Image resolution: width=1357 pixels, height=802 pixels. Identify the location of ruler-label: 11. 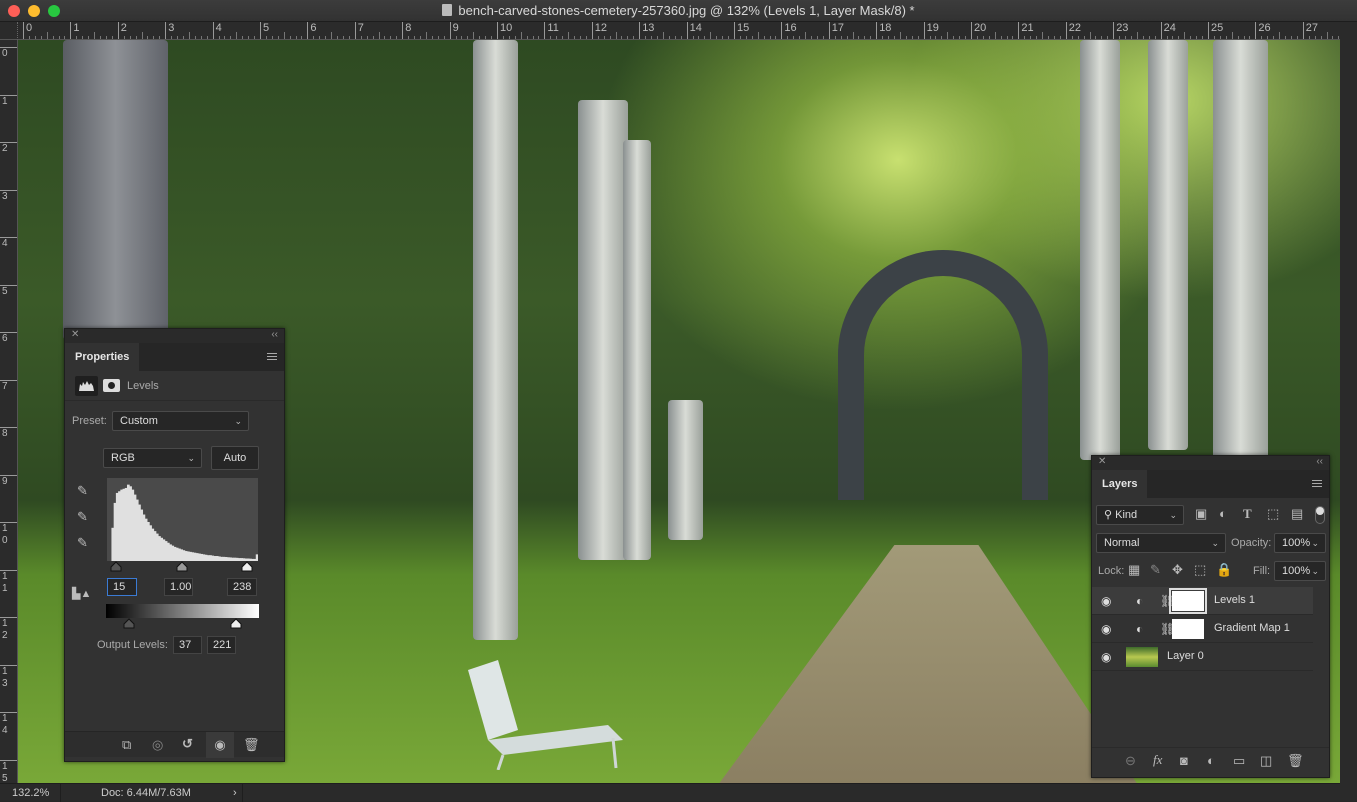
(8, 593).